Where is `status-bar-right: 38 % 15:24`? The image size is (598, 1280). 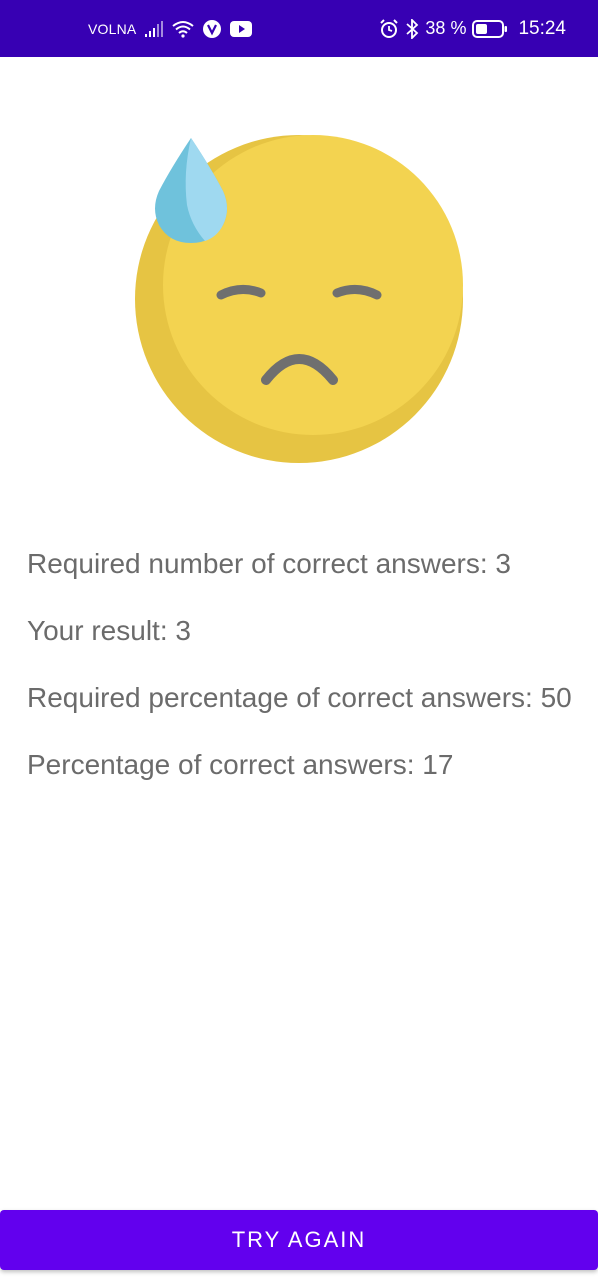 status-bar-right: 38 % 15:24 is located at coordinates (472, 28).